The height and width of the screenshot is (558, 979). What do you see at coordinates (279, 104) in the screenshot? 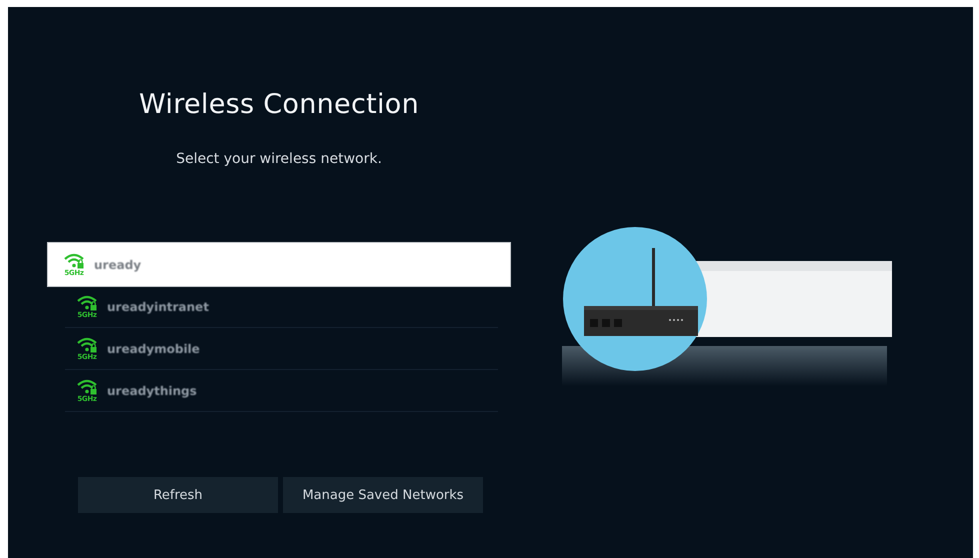
I see `screen-title: Wireless Connection` at bounding box center [279, 104].